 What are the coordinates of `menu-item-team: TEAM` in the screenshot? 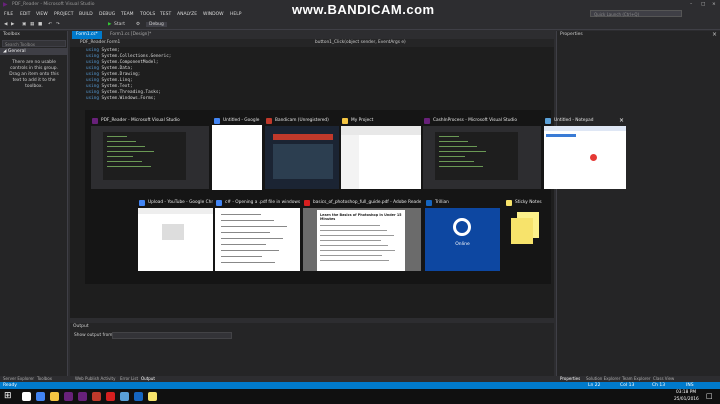 It's located at (127, 14).